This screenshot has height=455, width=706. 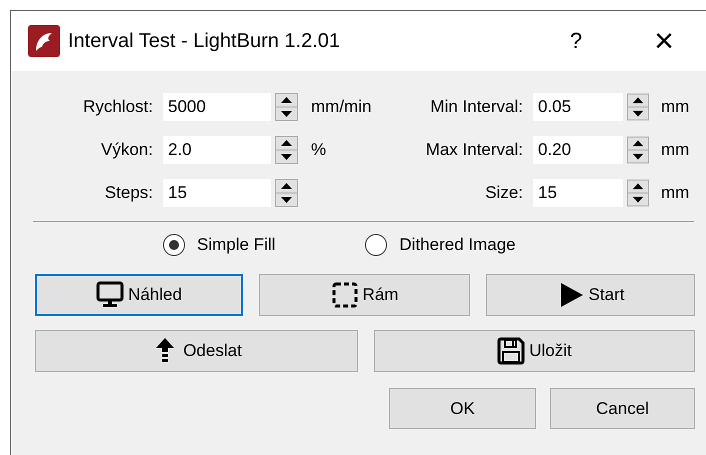 What do you see at coordinates (622, 408) in the screenshot?
I see `dialog-button: Cancel` at bounding box center [622, 408].